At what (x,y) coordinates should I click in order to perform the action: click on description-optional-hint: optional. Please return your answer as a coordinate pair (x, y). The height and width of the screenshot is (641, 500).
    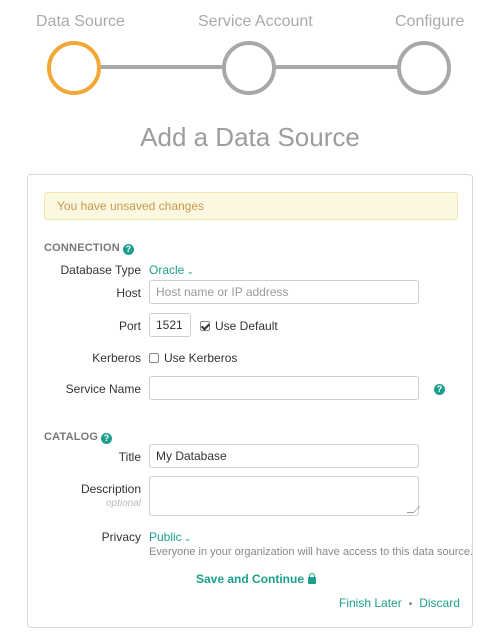
    Looking at the image, I should click on (123, 503).